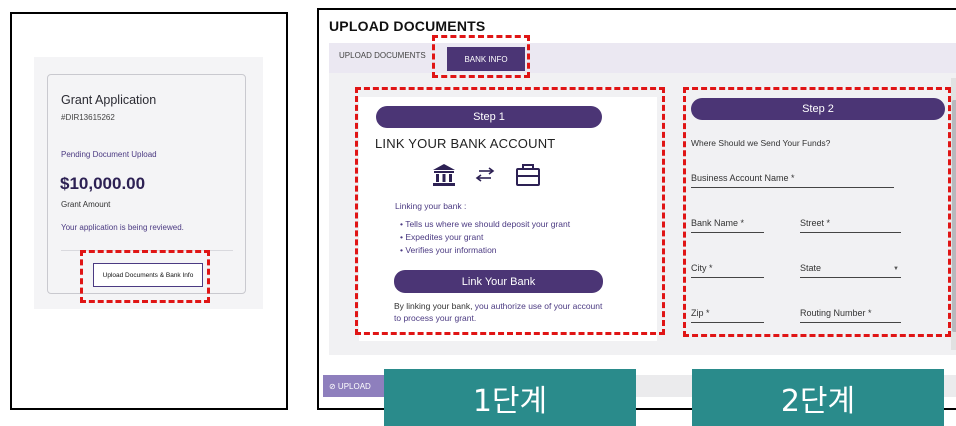  Describe the element at coordinates (103, 183) in the screenshot. I see `grant-amount: $10,000.00` at that location.